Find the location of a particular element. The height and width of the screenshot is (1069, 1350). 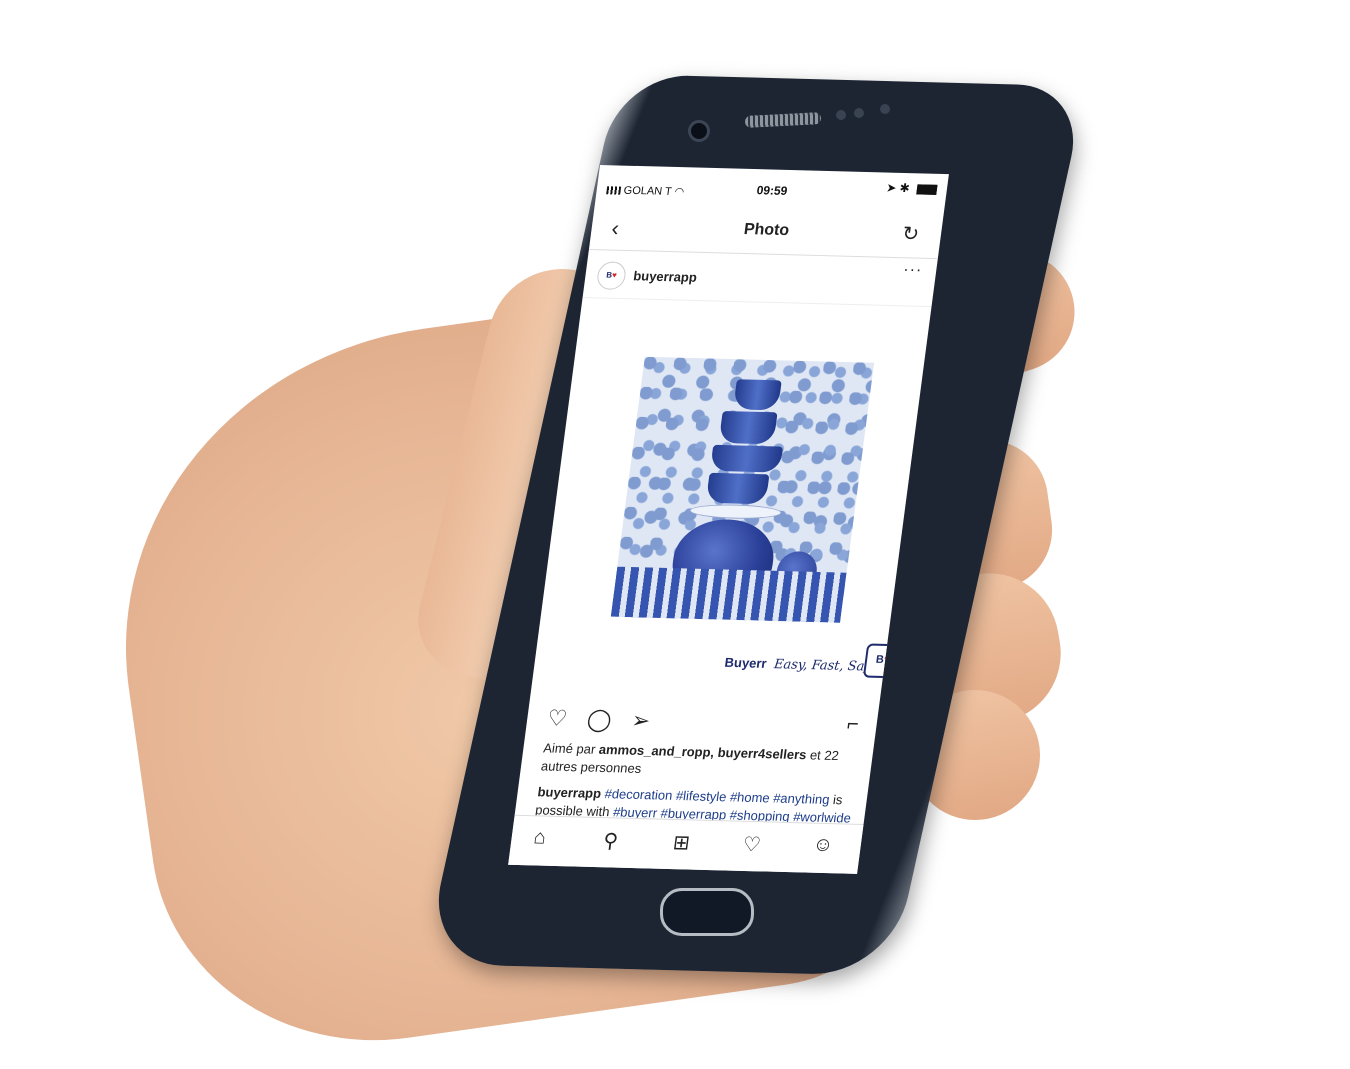

bookmark-icon: ⌐ is located at coordinates (853, 724).